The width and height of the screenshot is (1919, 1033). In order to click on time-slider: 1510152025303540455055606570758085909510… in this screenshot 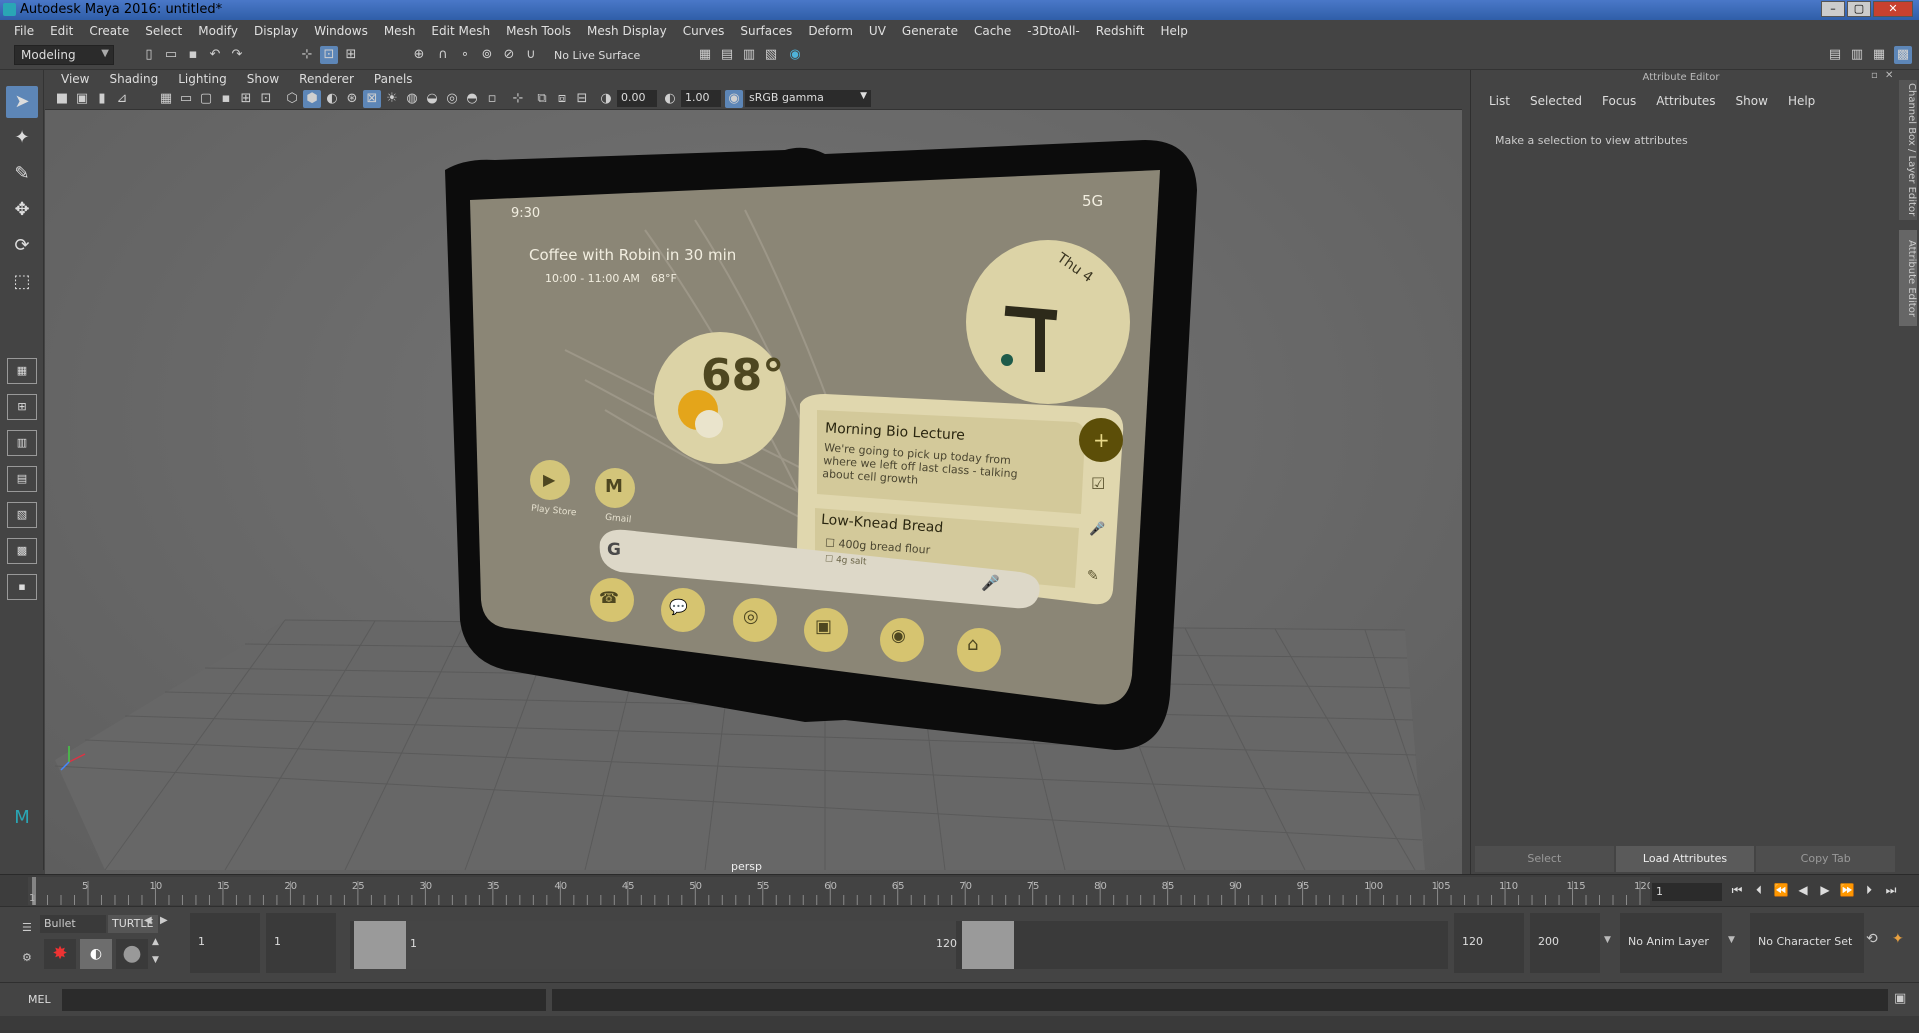, I will do `click(959, 890)`.